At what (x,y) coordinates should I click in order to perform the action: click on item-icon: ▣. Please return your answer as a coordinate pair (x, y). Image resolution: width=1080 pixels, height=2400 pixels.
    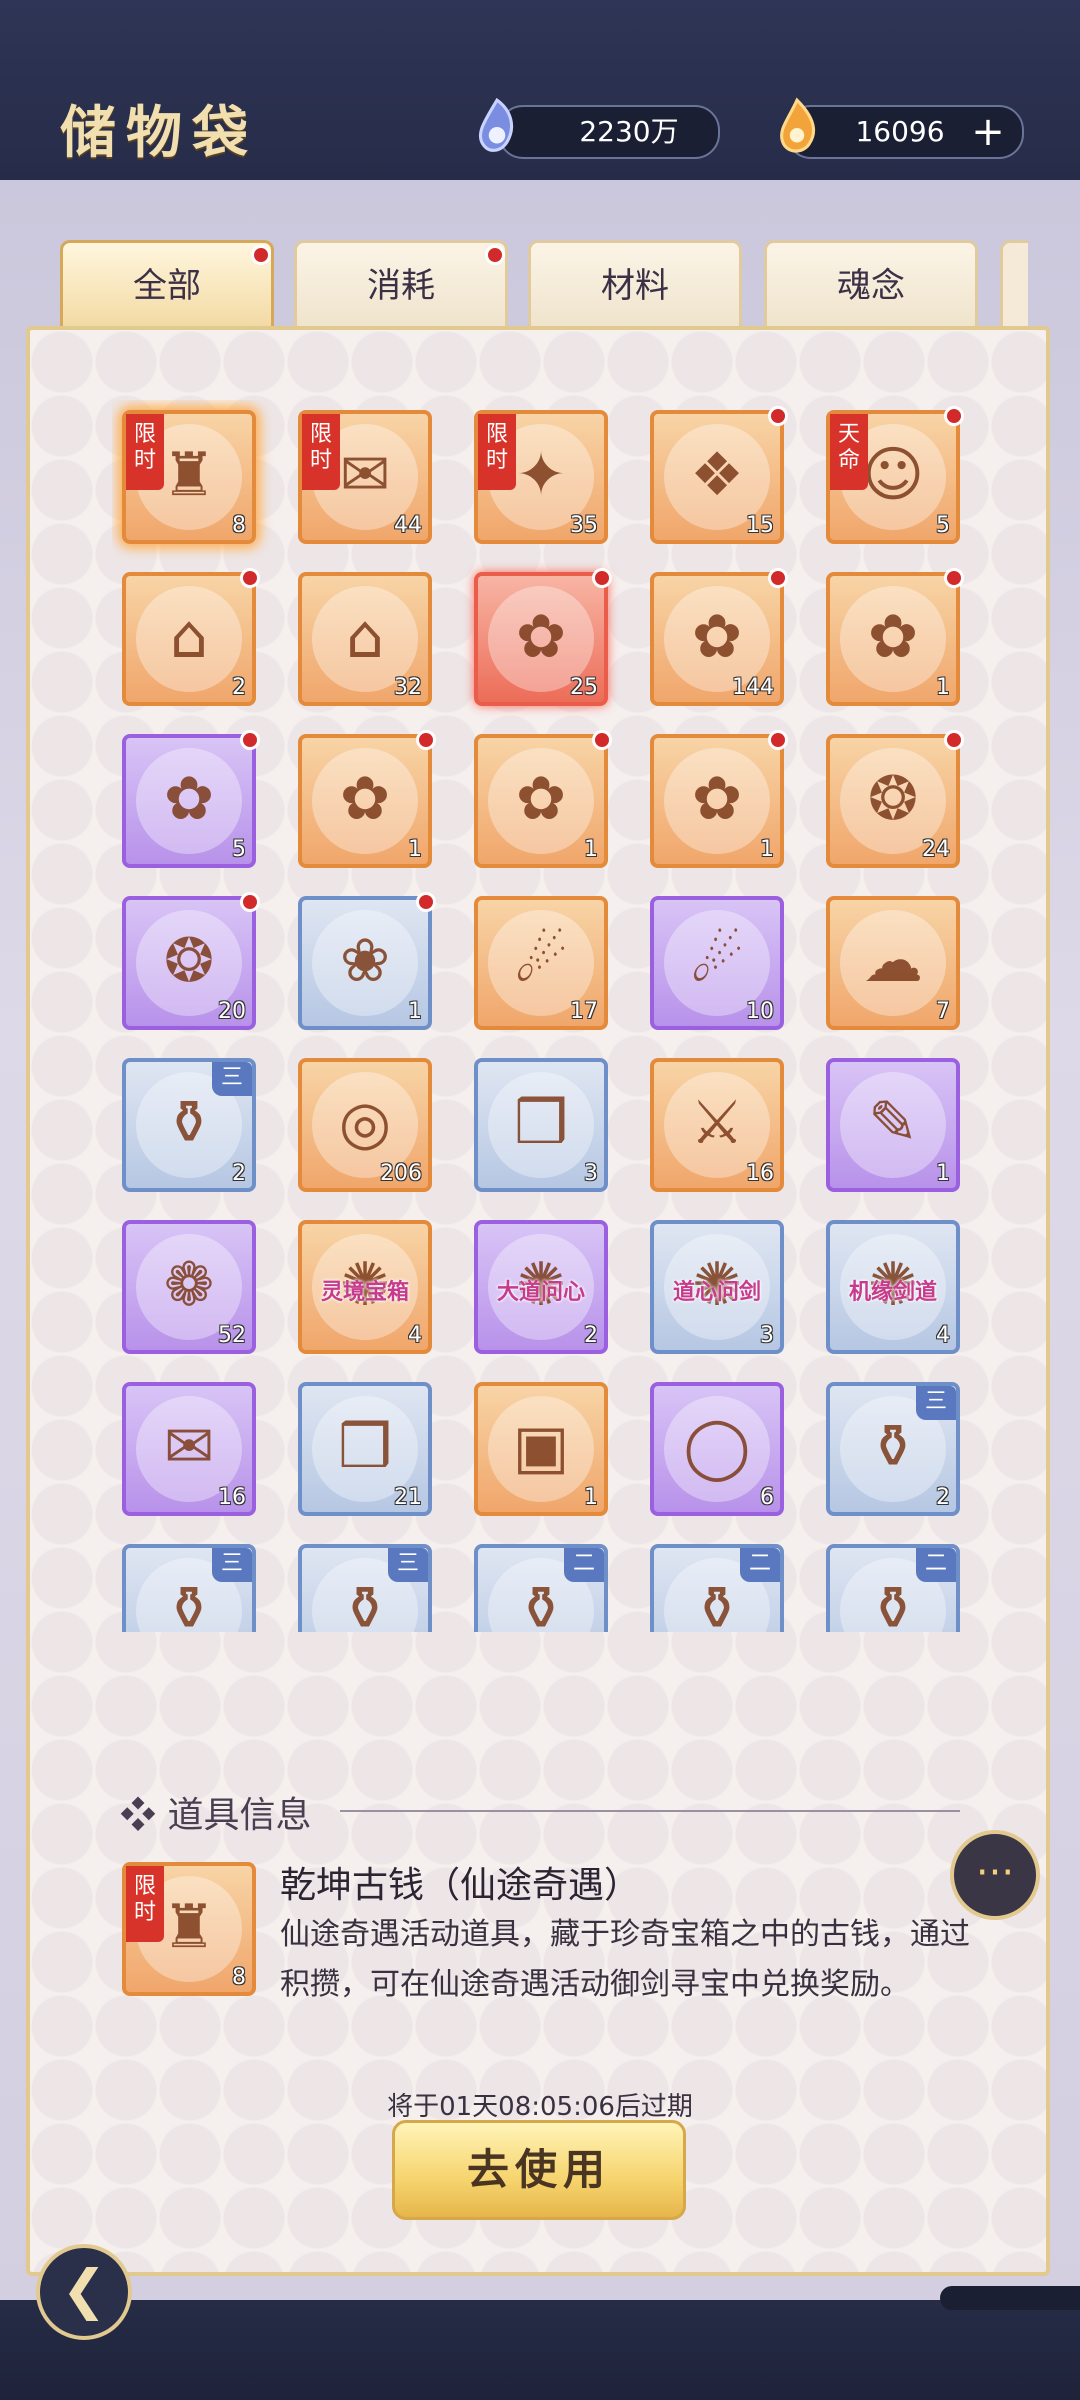
    Looking at the image, I should click on (541, 1447).